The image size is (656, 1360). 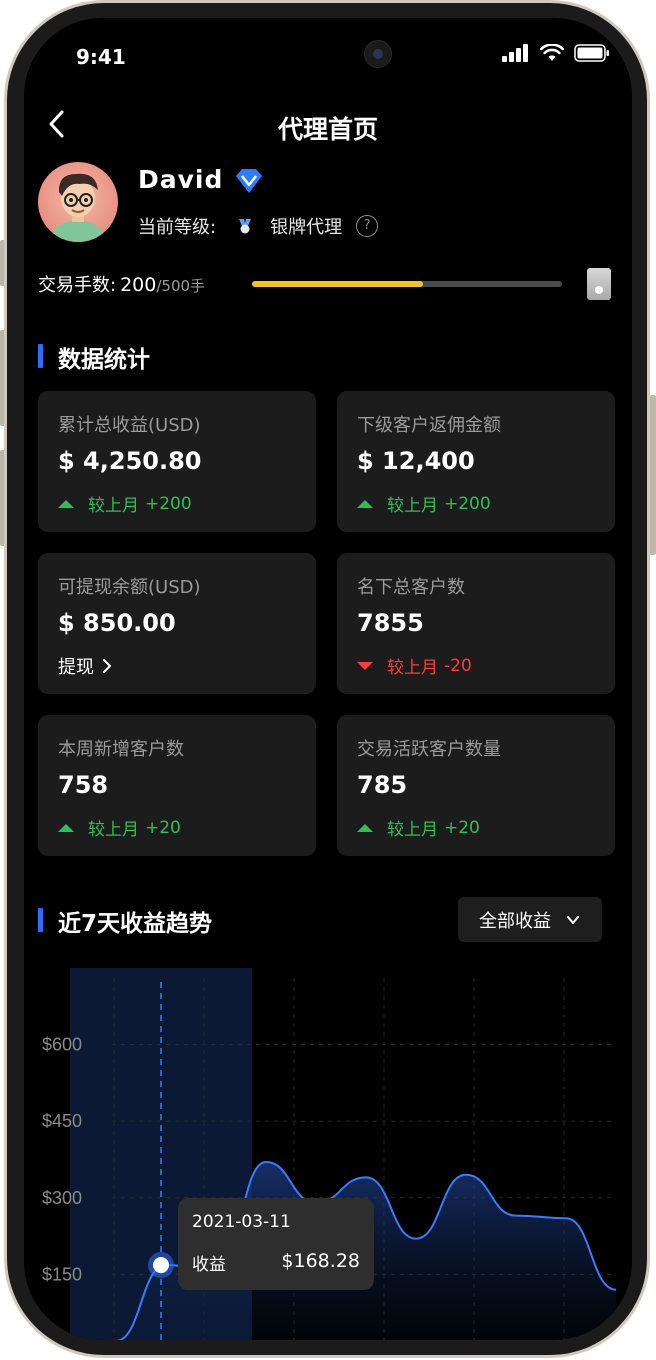 I want to click on trade-row: 交易手数: 200 /500手, so click(x=121, y=284).